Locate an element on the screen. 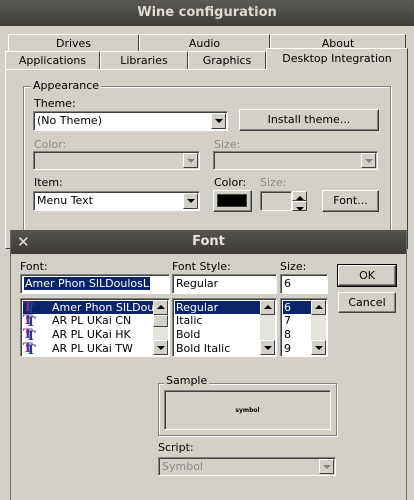 This screenshot has width=414, height=500. item-combo: Menu Text is located at coordinates (116, 201).